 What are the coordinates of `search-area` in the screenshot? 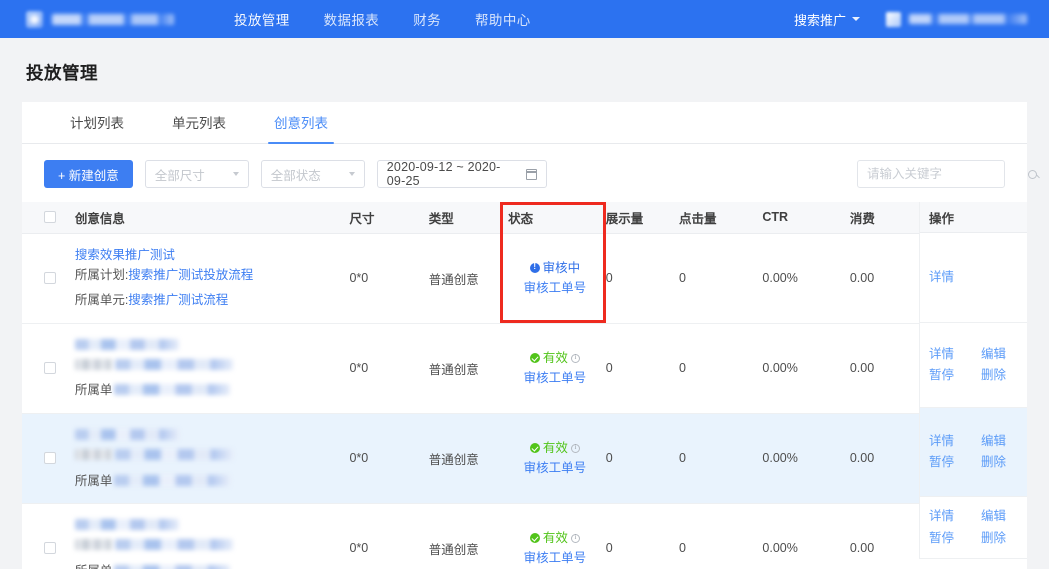 It's located at (947, 174).